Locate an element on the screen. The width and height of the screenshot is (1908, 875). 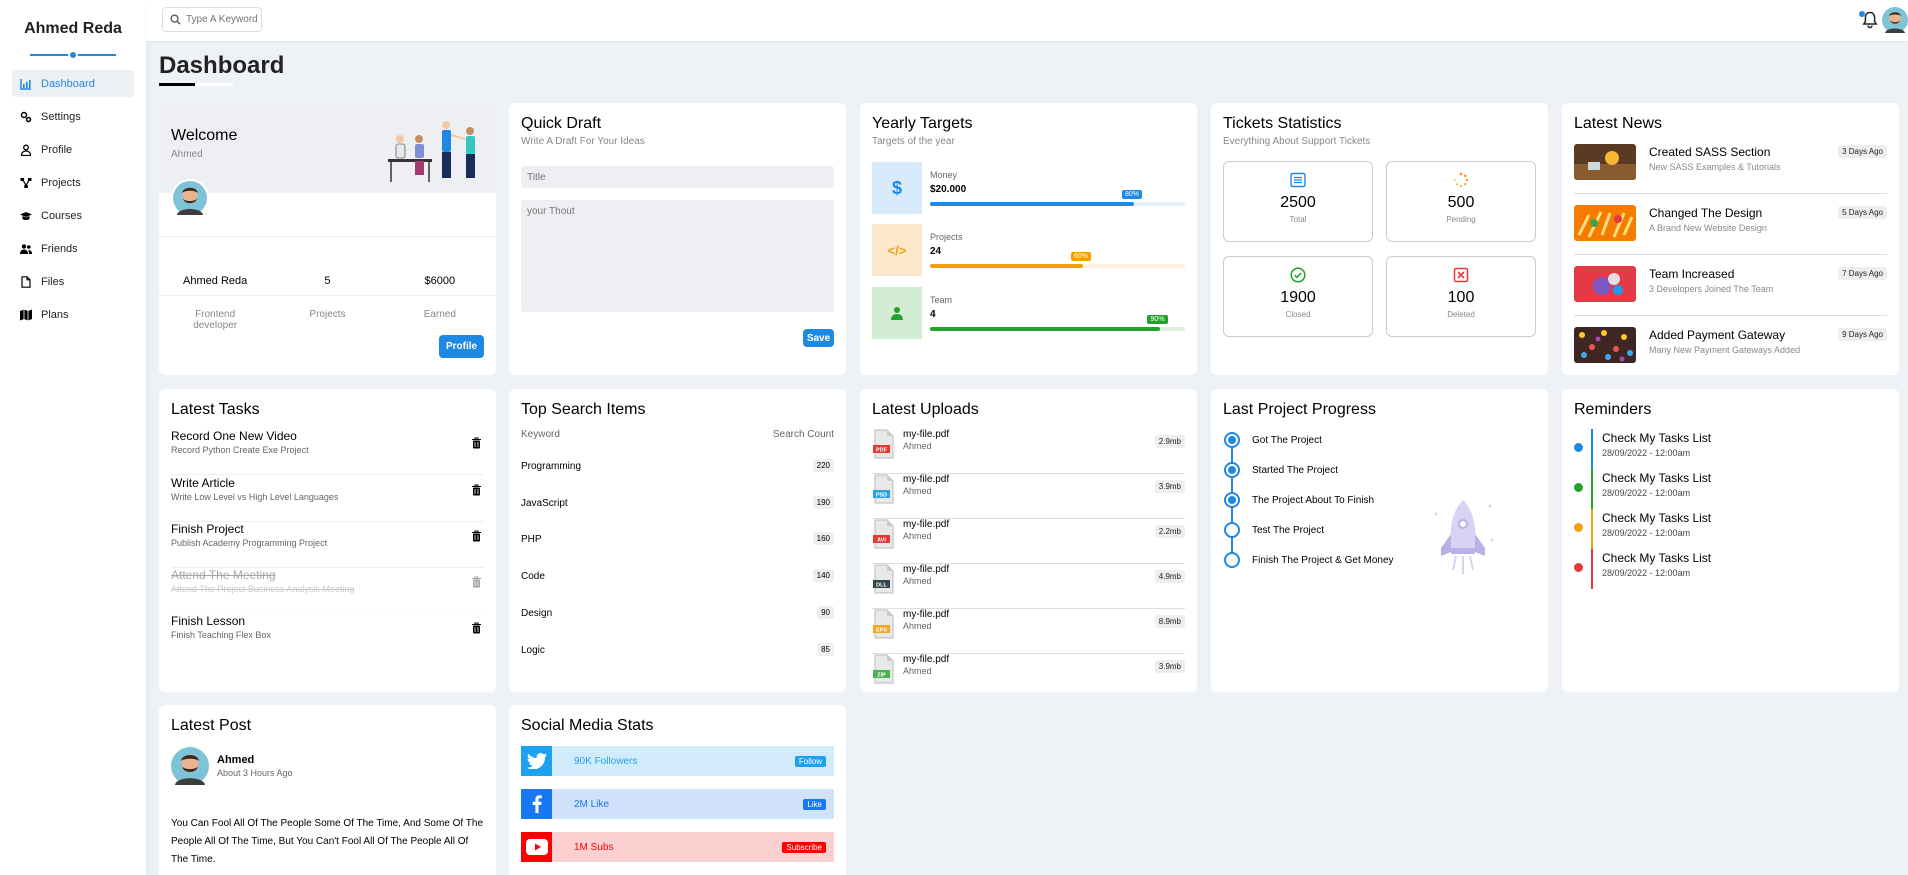
sidebar-item-settings: Settings is located at coordinates (73, 116).